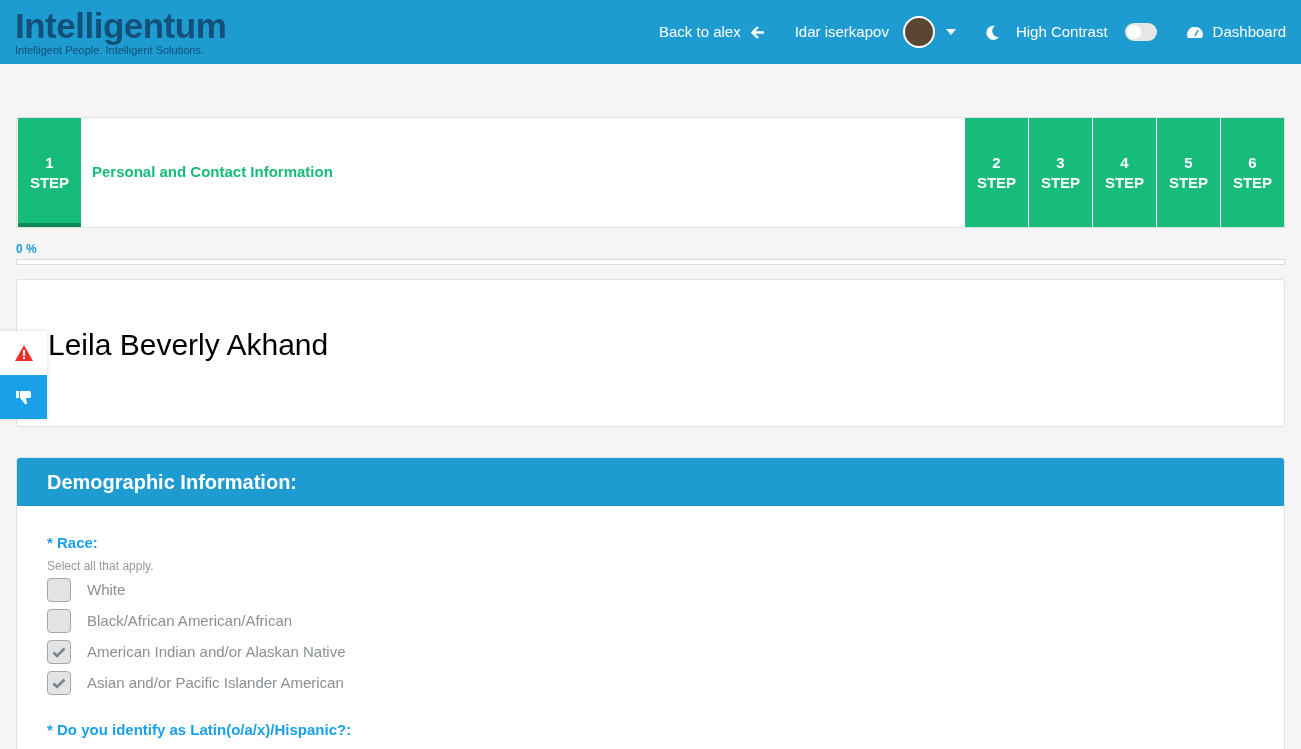  What do you see at coordinates (950, 32) in the screenshot?
I see `caret-icon` at bounding box center [950, 32].